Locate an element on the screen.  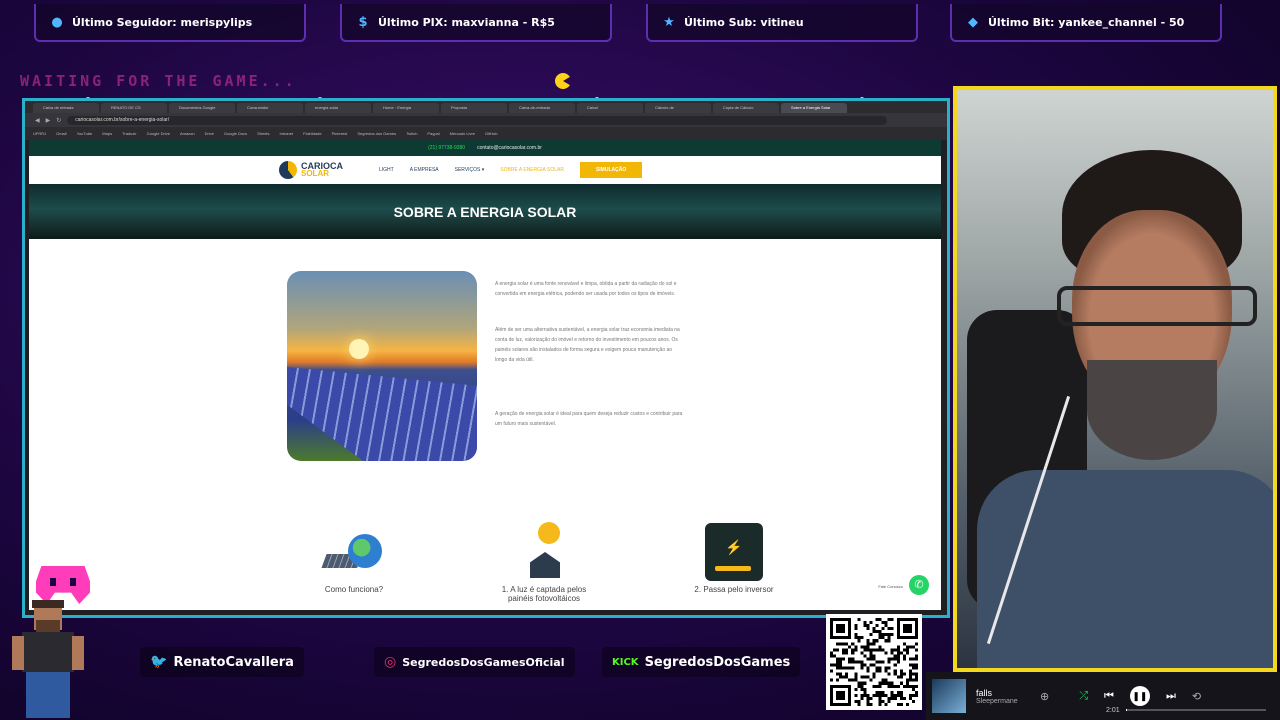
bookmark-item: Google Docs is located at coordinates (235, 133).